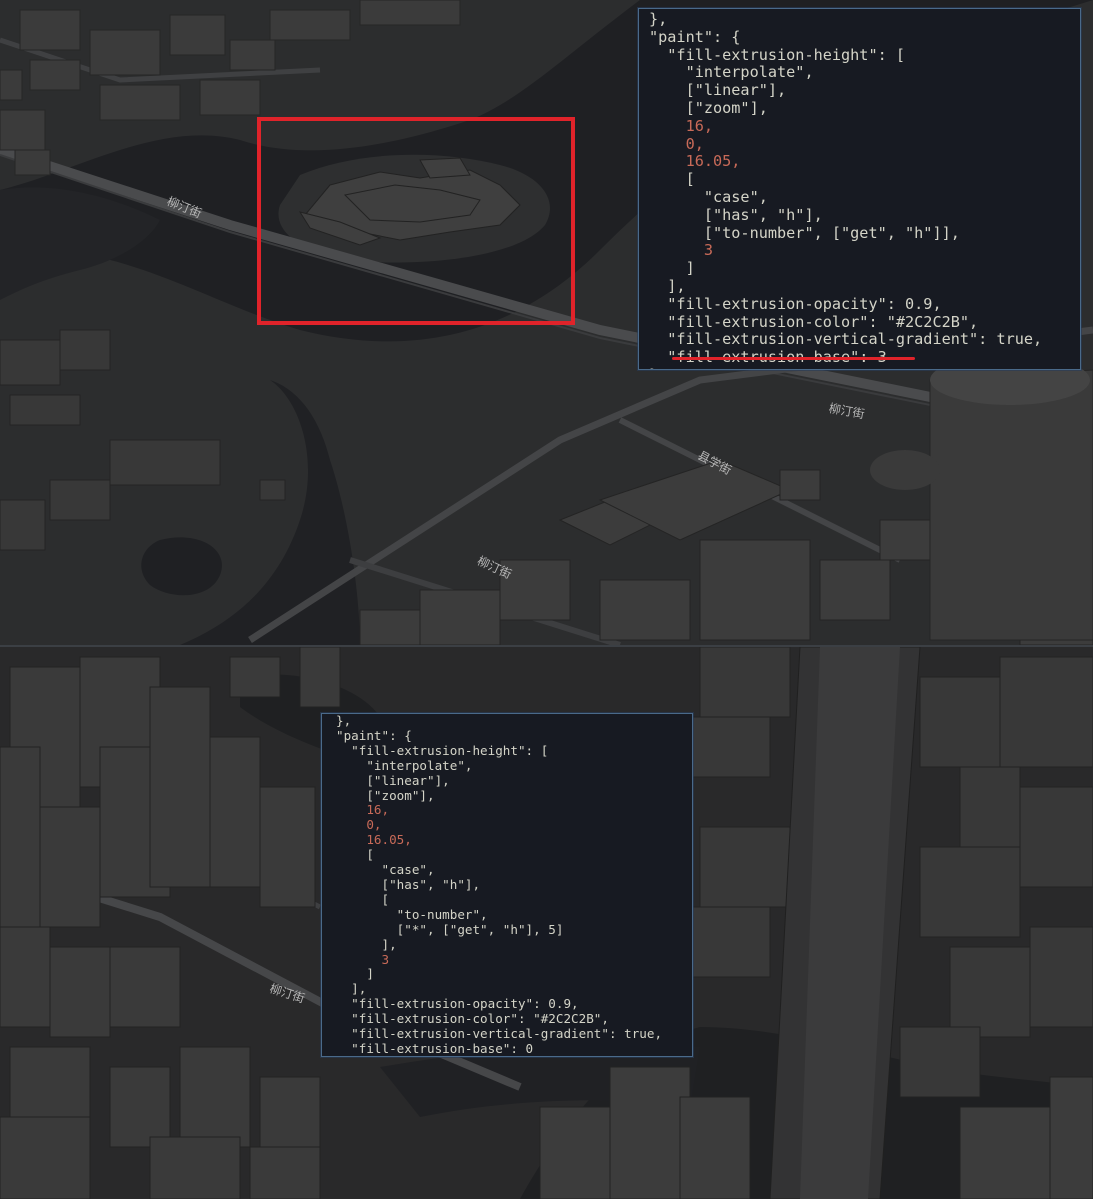 The height and width of the screenshot is (1199, 1093). I want to click on code-line: "fill-extrusion-base": 0, so click(435, 1048).